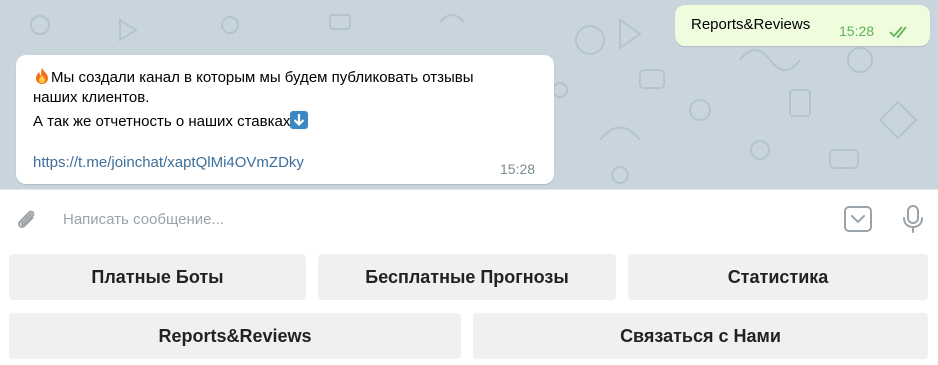 The width and height of the screenshot is (938, 365). I want to click on invite-link: https://t.me/joinchat/xaptQlMi4OVmZDky, so click(168, 162).